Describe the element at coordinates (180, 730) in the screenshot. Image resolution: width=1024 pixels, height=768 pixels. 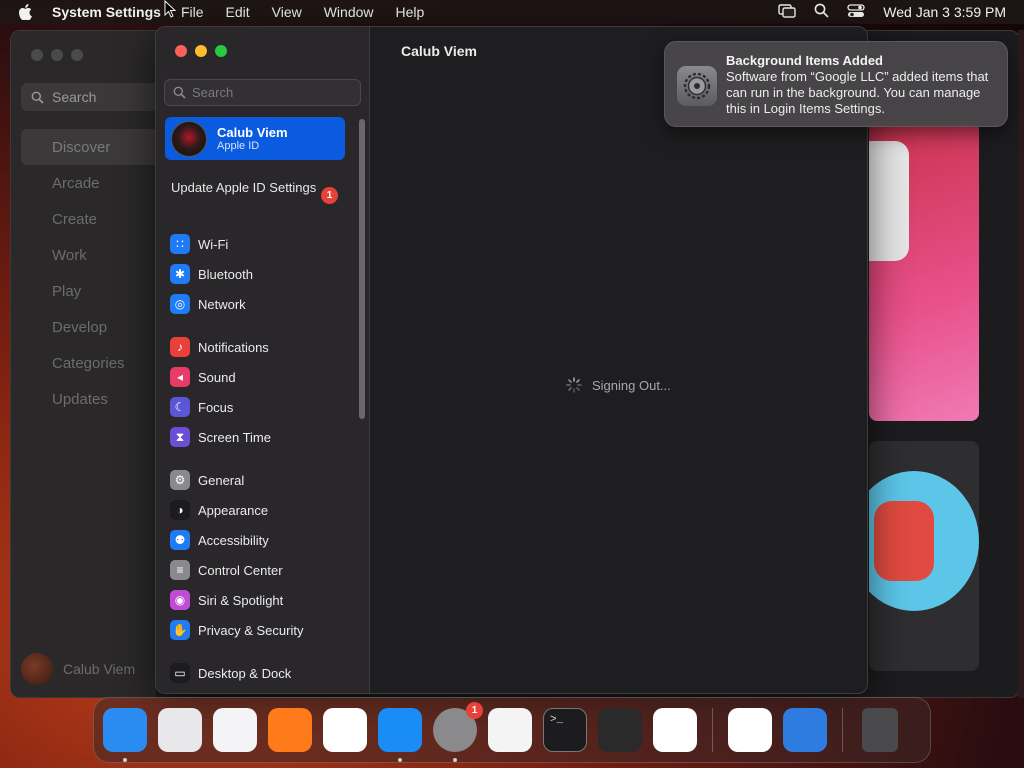
I see `launchpad-icon` at that location.